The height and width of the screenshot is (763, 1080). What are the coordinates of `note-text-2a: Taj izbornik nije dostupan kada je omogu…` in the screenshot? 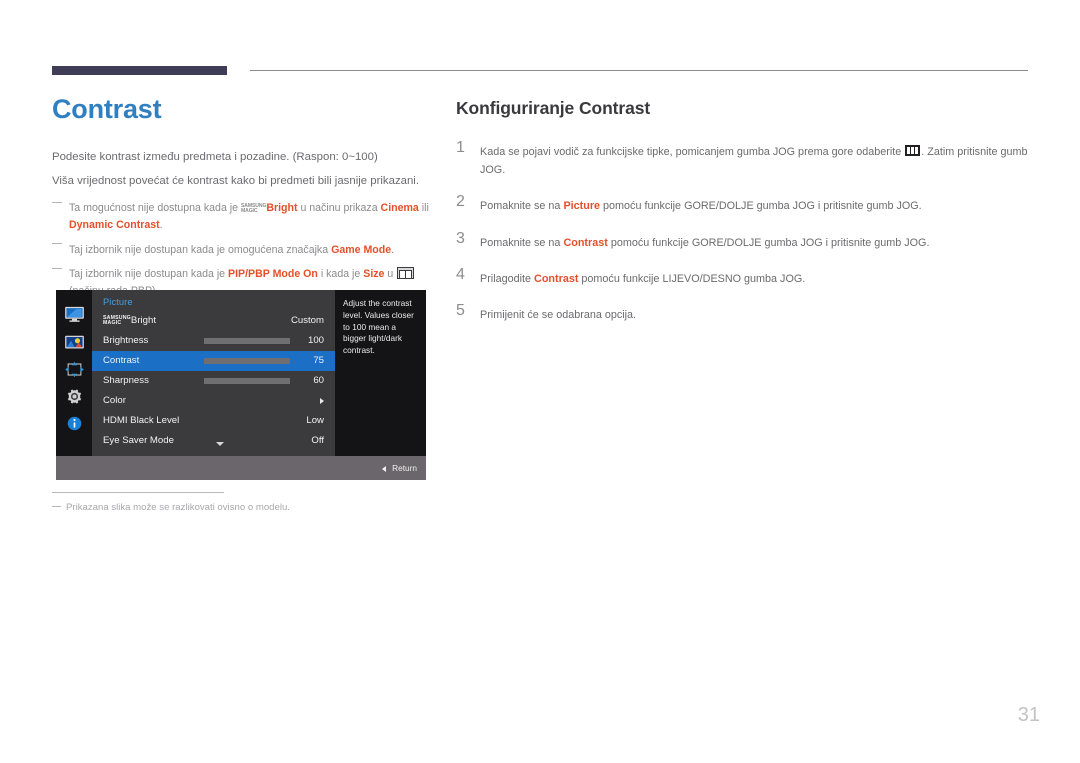 It's located at (200, 249).